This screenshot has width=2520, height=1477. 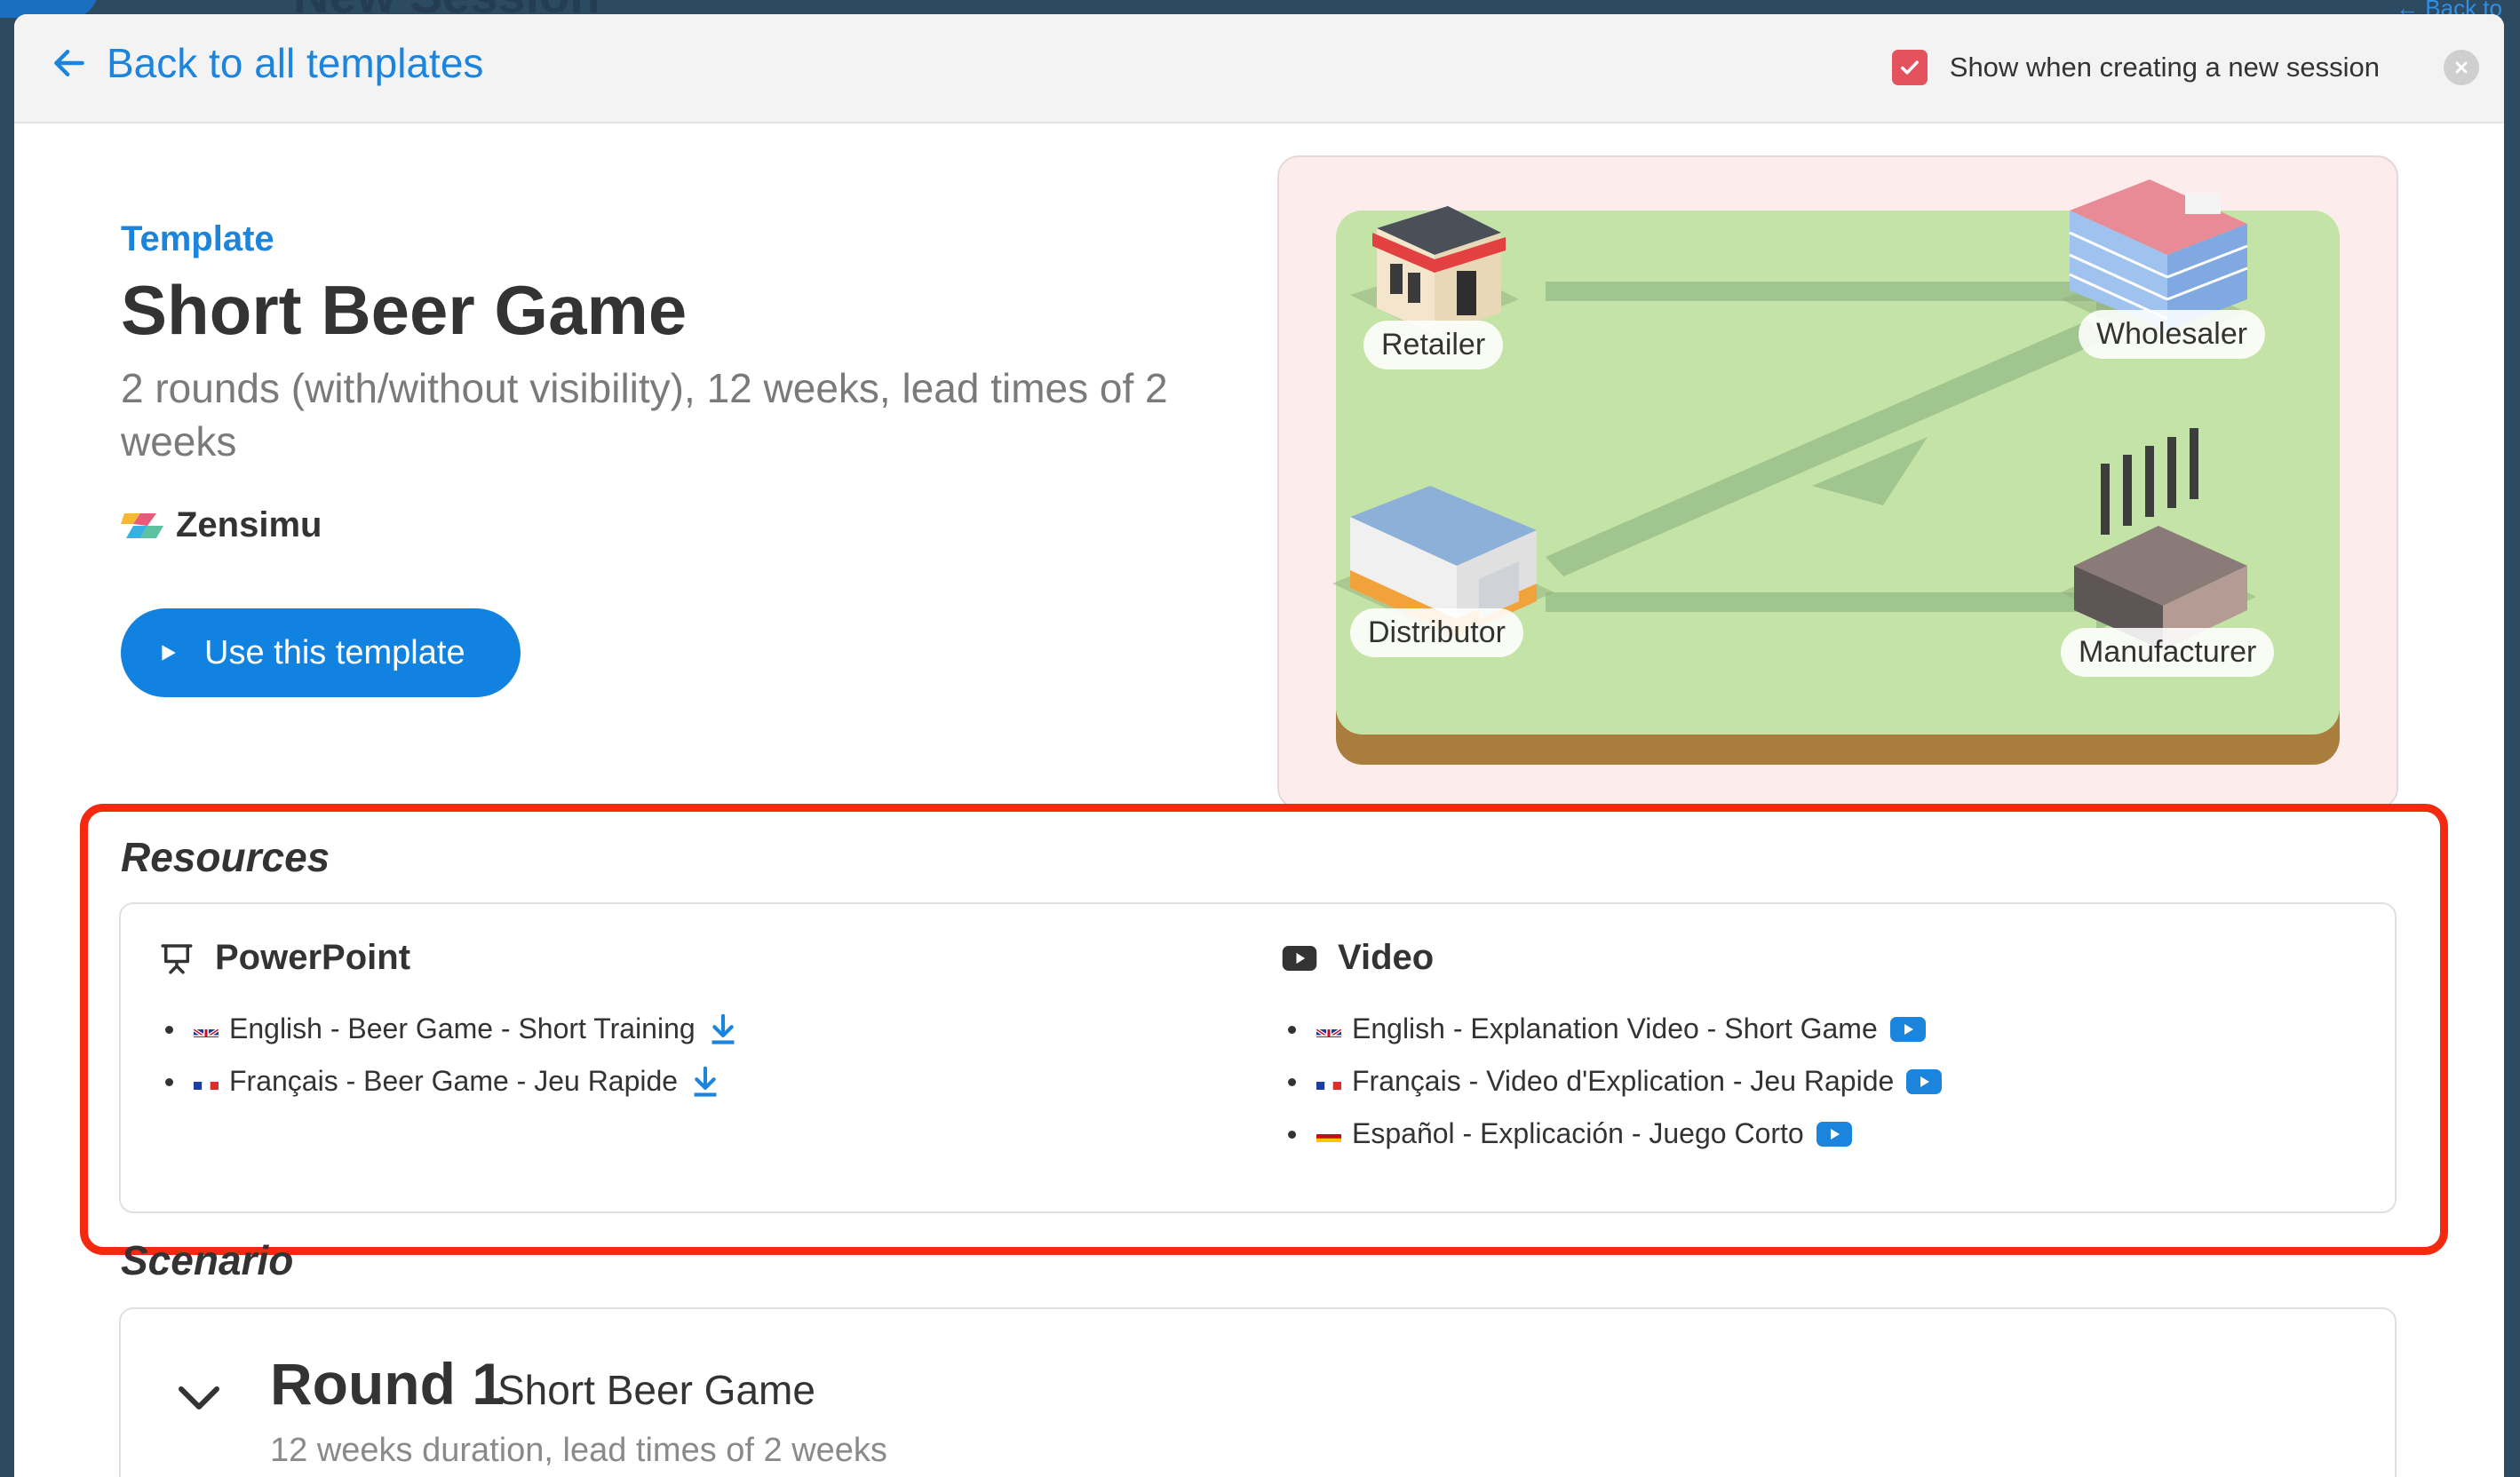 I want to click on template-author: Zensimu, so click(x=221, y=525).